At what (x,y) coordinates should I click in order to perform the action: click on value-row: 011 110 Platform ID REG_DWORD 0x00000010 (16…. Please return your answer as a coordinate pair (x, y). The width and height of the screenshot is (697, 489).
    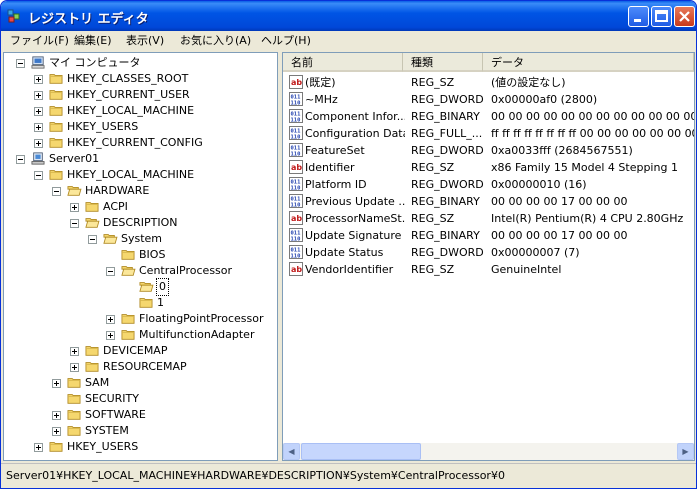
    Looking at the image, I should click on (488, 184).